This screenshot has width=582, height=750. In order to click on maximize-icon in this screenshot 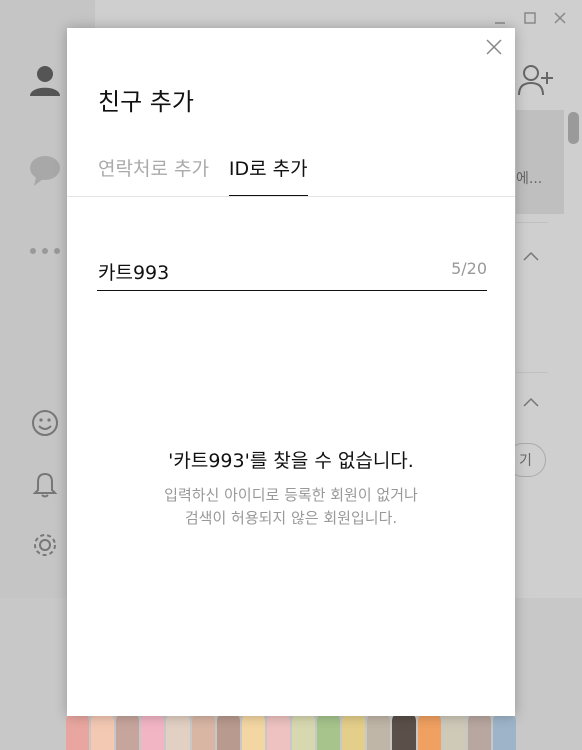, I will do `click(530, 18)`.